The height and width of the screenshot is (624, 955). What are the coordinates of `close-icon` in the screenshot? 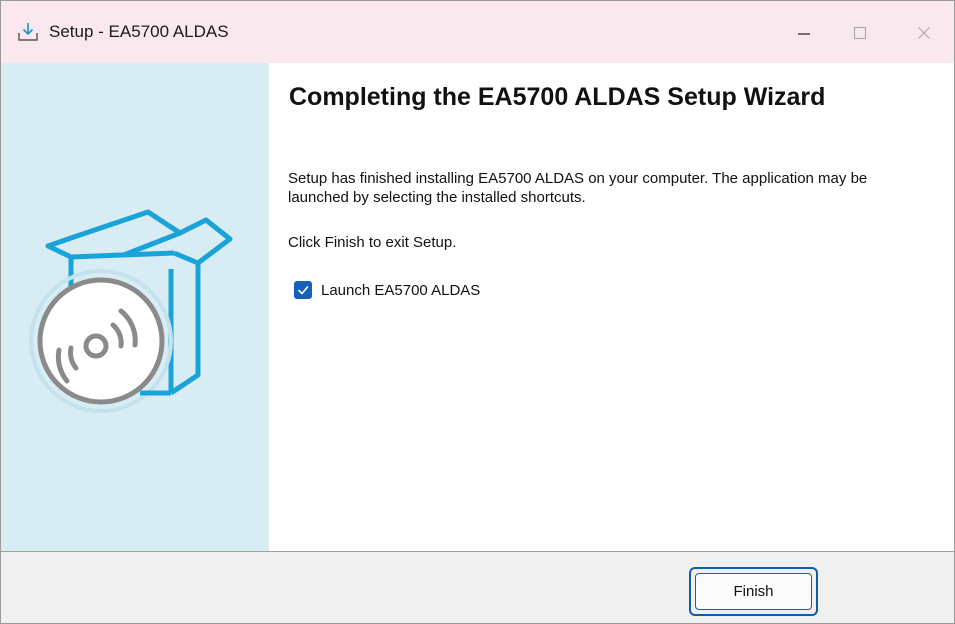 It's located at (924, 33).